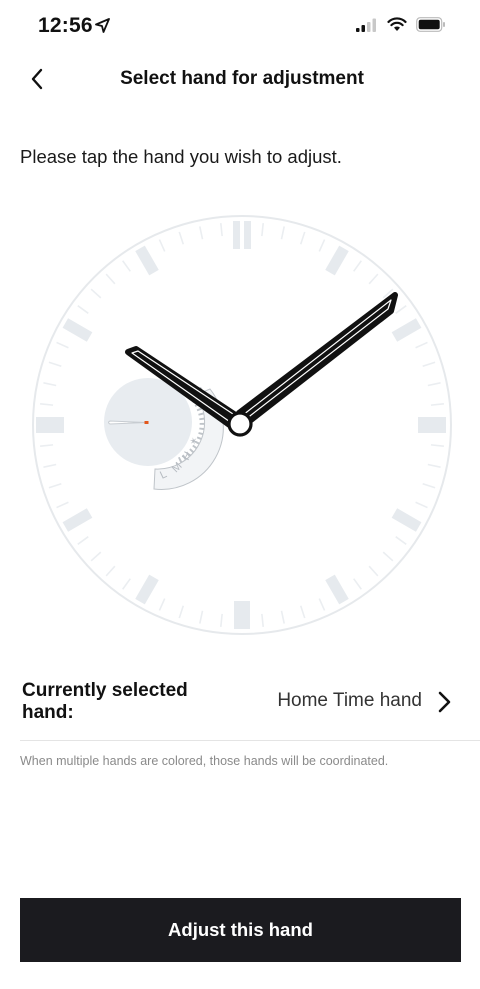 The image size is (480, 989). What do you see at coordinates (50, 425) in the screenshot?
I see `hour-marker-nine` at bounding box center [50, 425].